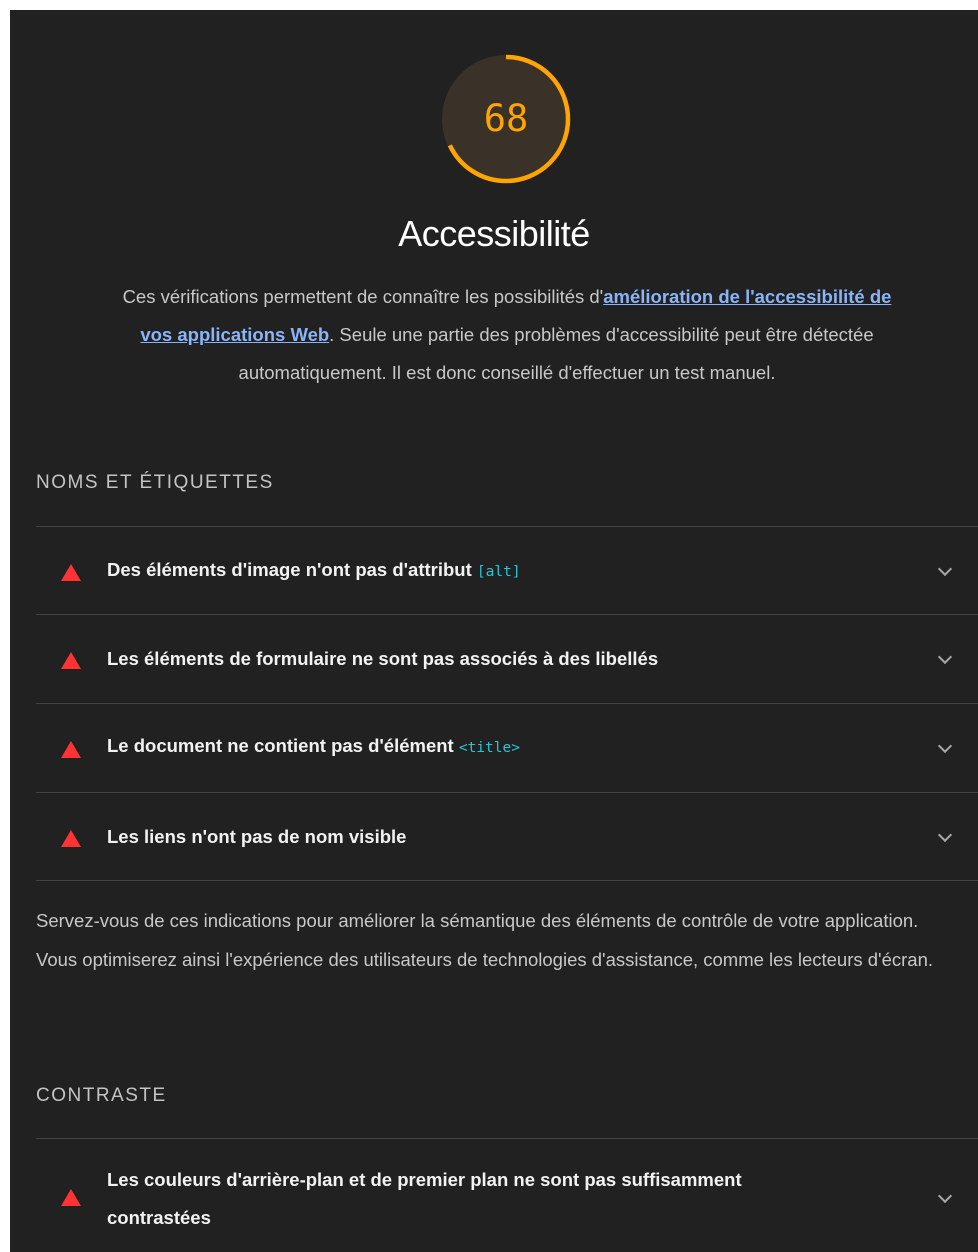  Describe the element at coordinates (494, 233) in the screenshot. I see `category-title: Accessibilité` at that location.